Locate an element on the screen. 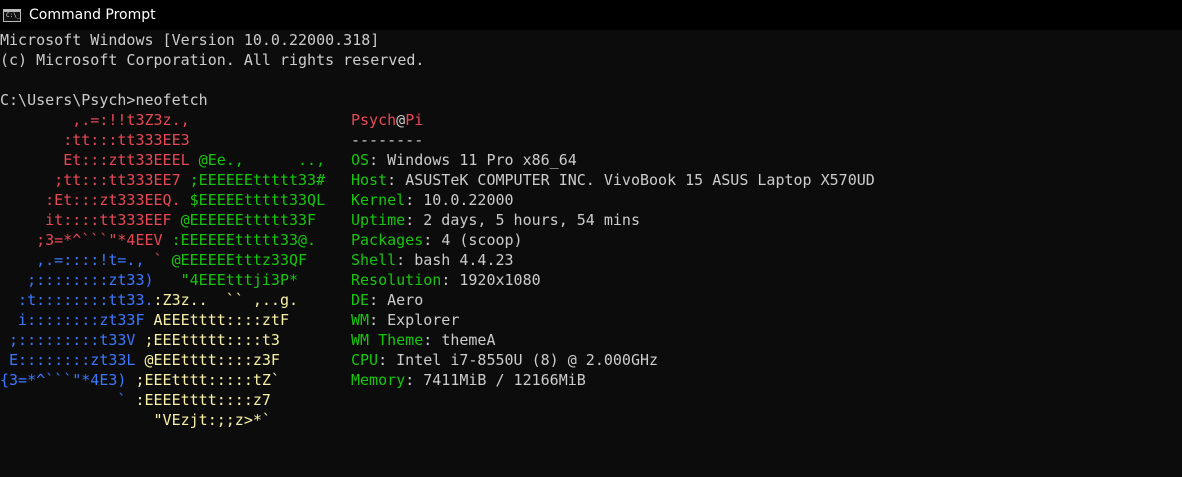 Image resolution: width=1182 pixels, height=477 pixels. info-value: 7411MiB / 12166MiB is located at coordinates (504, 380).